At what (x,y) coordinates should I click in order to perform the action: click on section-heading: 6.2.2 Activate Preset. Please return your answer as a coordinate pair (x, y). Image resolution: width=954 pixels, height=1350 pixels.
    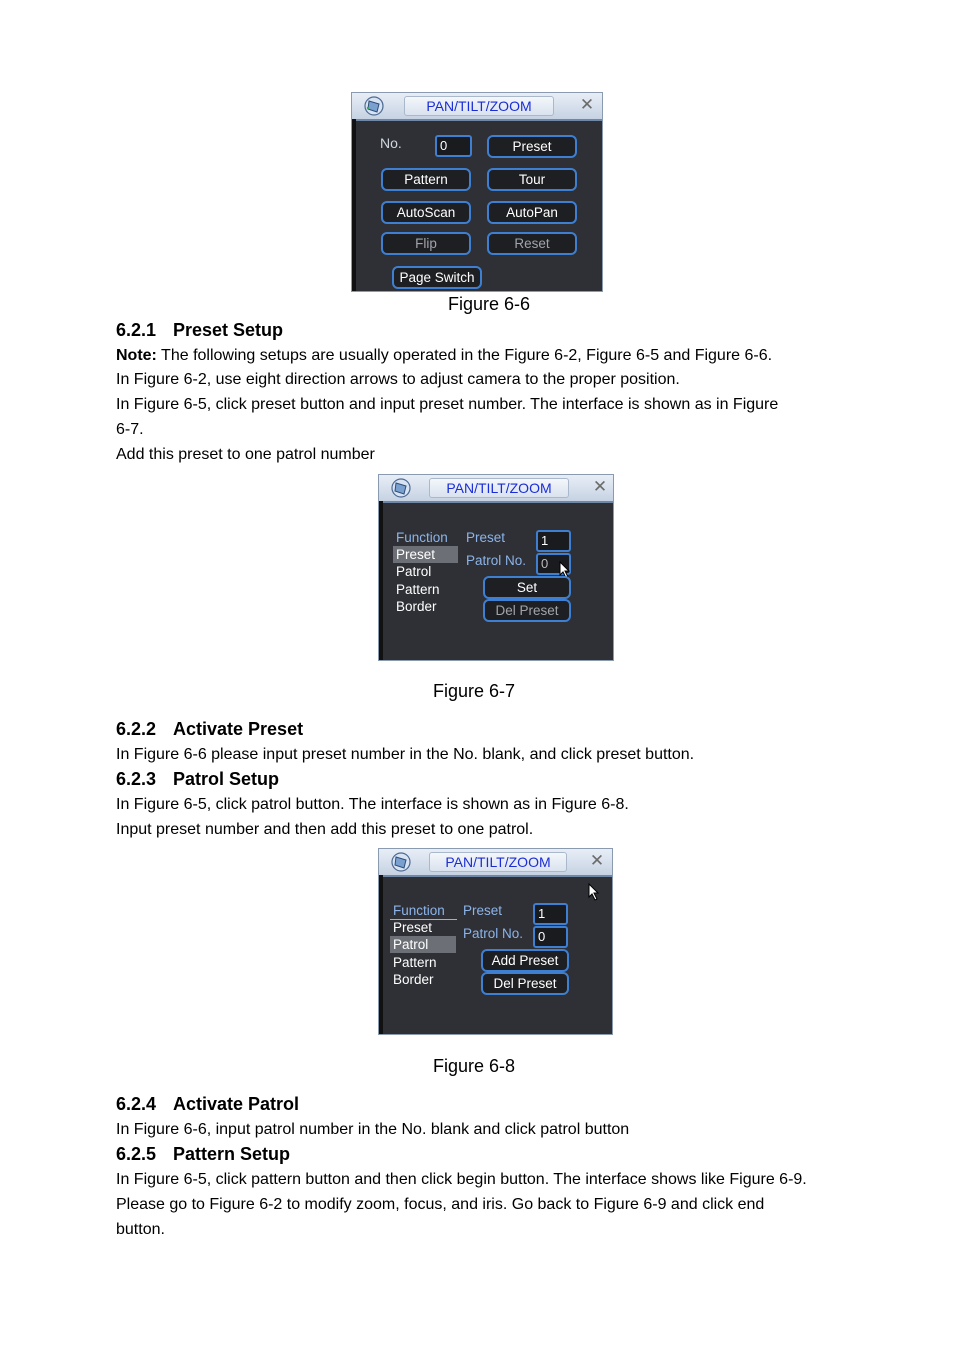
    Looking at the image, I should click on (209, 729).